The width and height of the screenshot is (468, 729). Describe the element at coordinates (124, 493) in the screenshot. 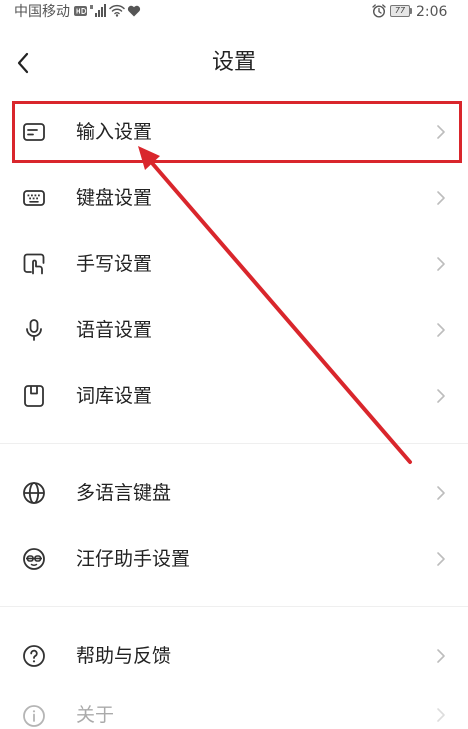

I see `settings-item-label: 多语言键盘` at that location.